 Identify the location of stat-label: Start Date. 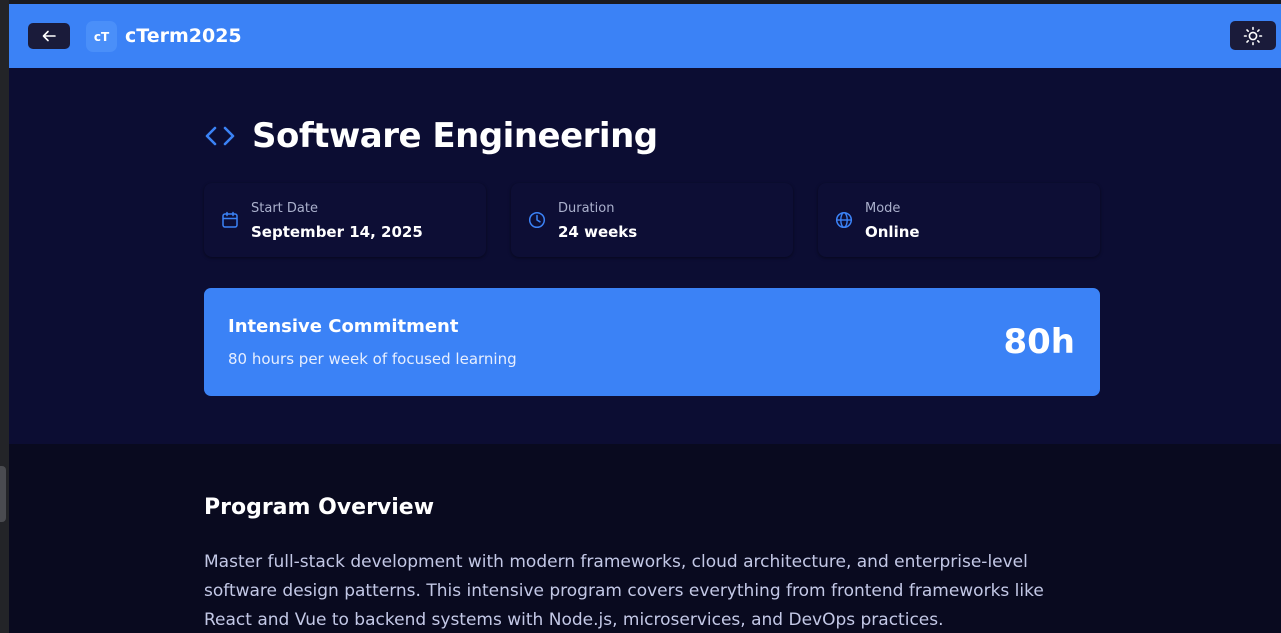
(284, 208).